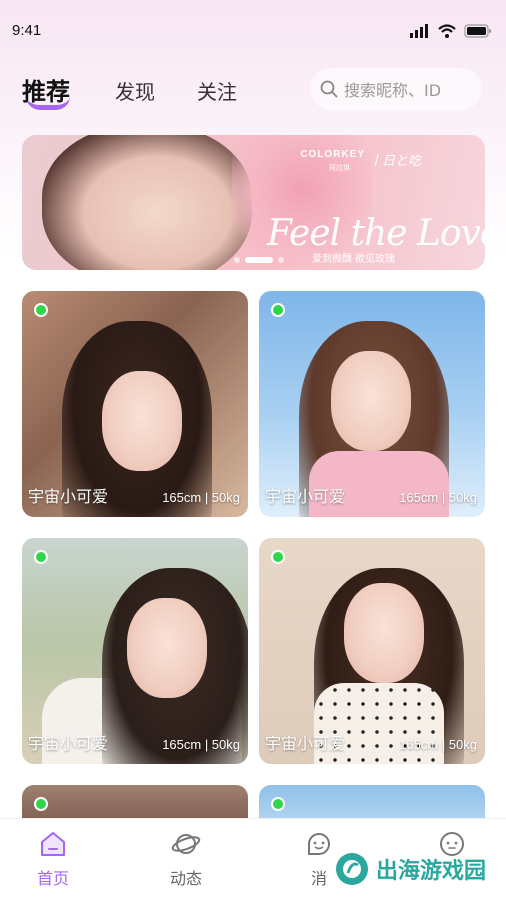 The height and width of the screenshot is (900, 506). I want to click on brand-logo: COLORKEY, so click(332, 154).